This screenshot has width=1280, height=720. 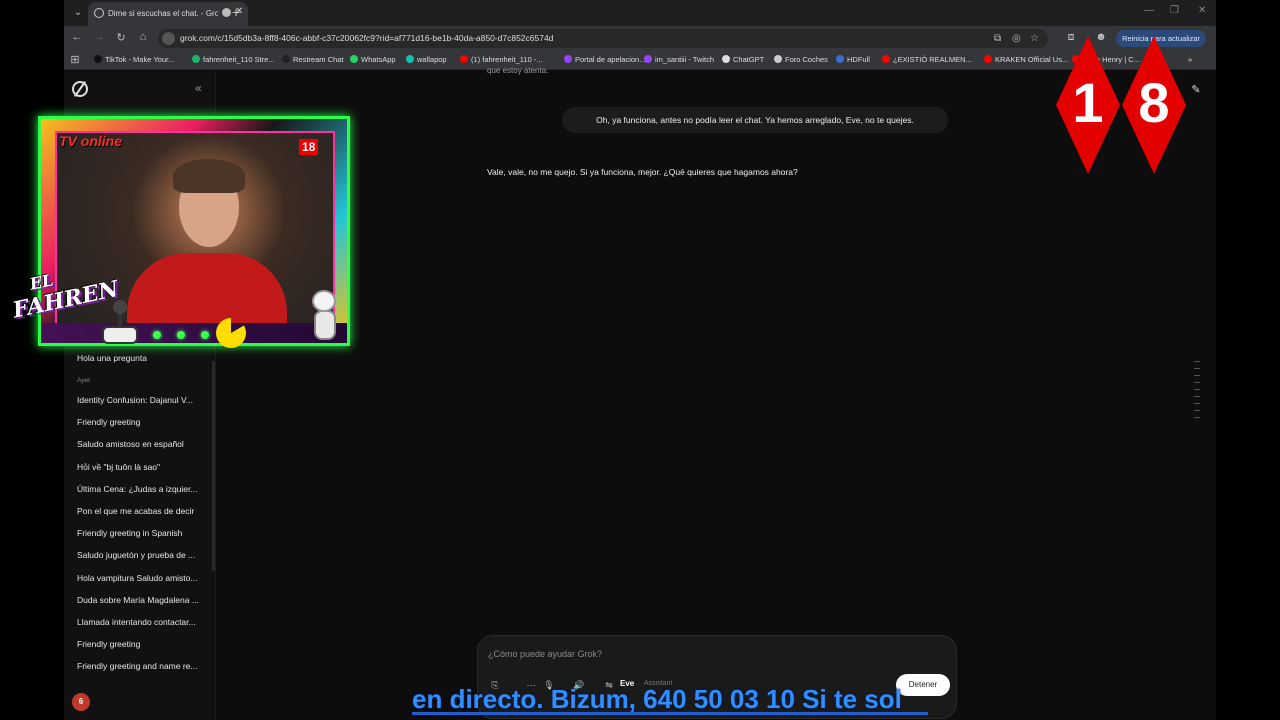 I want to click on reload-icon: ↻, so click(x=121, y=37).